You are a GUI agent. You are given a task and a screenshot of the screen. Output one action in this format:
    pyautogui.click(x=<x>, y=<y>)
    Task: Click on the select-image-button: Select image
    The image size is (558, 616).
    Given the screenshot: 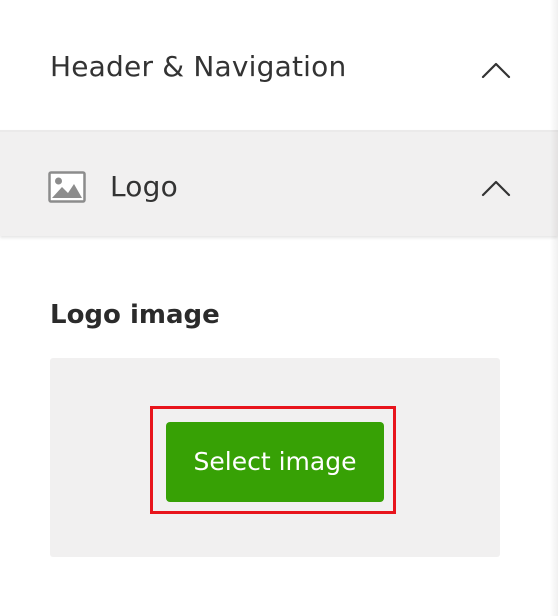 What is the action you would take?
    pyautogui.click(x=275, y=462)
    